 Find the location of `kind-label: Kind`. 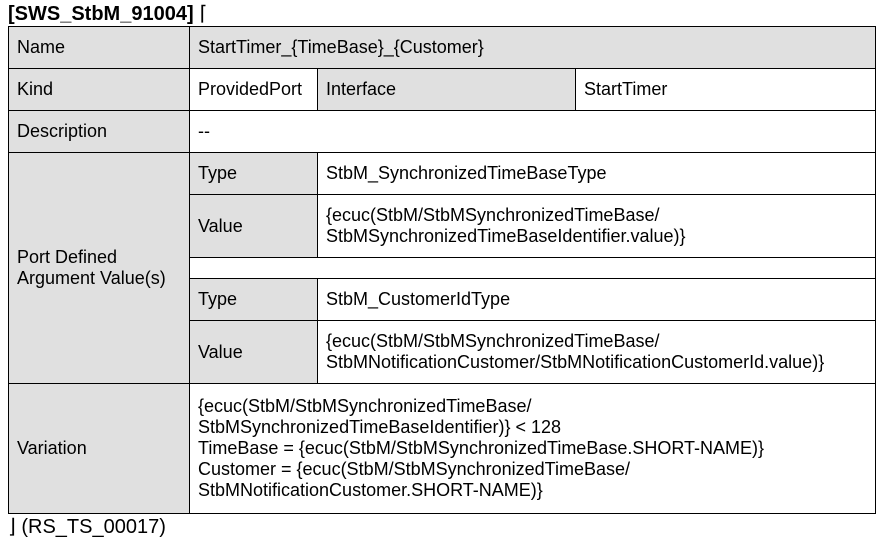

kind-label: Kind is located at coordinates (99, 89).